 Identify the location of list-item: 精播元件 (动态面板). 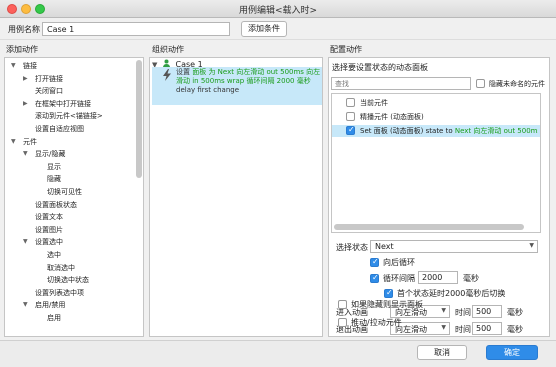
(436, 117).